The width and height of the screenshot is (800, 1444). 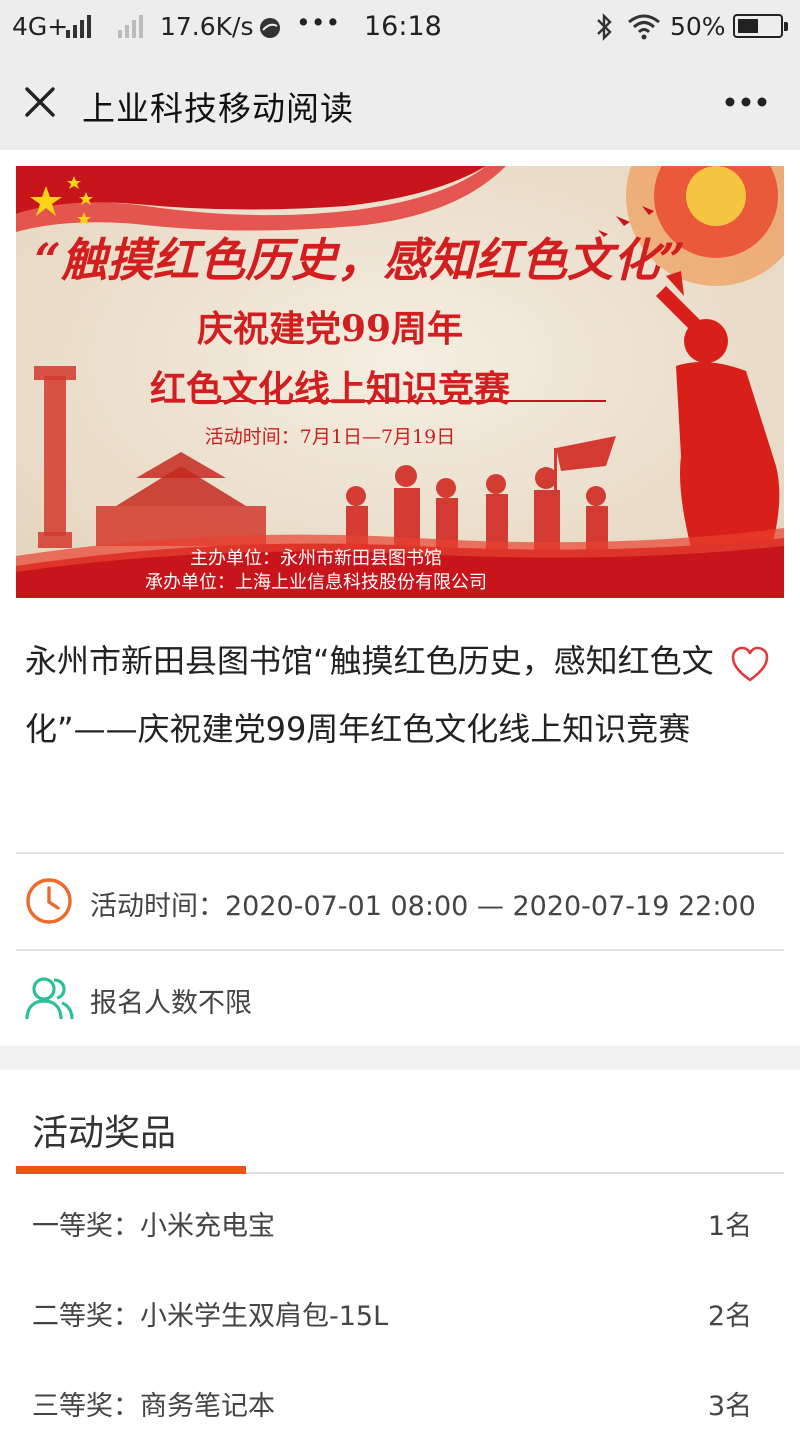 What do you see at coordinates (153, 1406) in the screenshot?
I see `prize-name: 三等奖：商务笔记本` at bounding box center [153, 1406].